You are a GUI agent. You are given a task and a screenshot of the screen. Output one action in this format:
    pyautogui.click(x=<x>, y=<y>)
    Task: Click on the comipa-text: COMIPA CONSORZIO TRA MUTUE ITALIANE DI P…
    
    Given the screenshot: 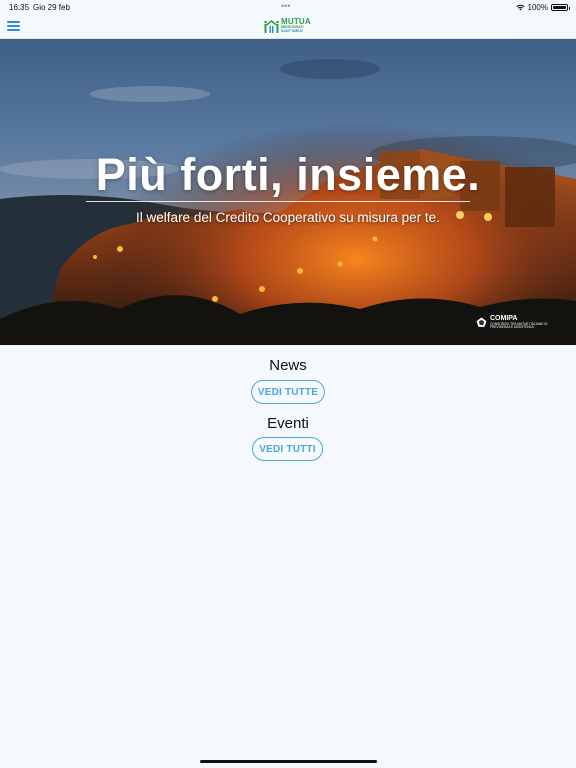 What is the action you would take?
    pyautogui.click(x=523, y=322)
    